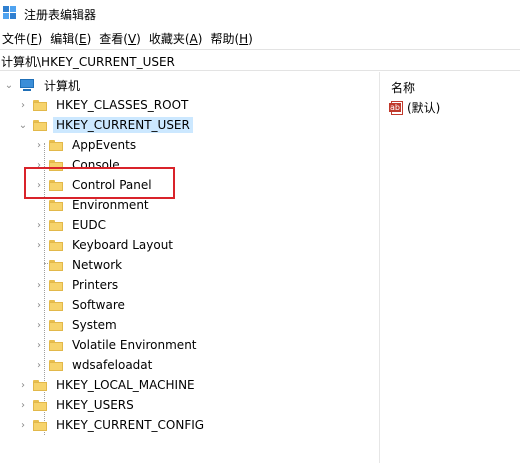 The image size is (520, 463). I want to click on menu-file: 文件(F), so click(24, 38).